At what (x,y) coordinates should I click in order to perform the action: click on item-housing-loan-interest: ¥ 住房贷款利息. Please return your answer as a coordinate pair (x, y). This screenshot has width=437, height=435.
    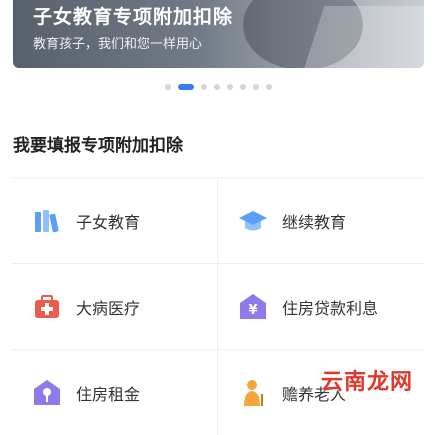
    Looking at the image, I should click on (321, 306).